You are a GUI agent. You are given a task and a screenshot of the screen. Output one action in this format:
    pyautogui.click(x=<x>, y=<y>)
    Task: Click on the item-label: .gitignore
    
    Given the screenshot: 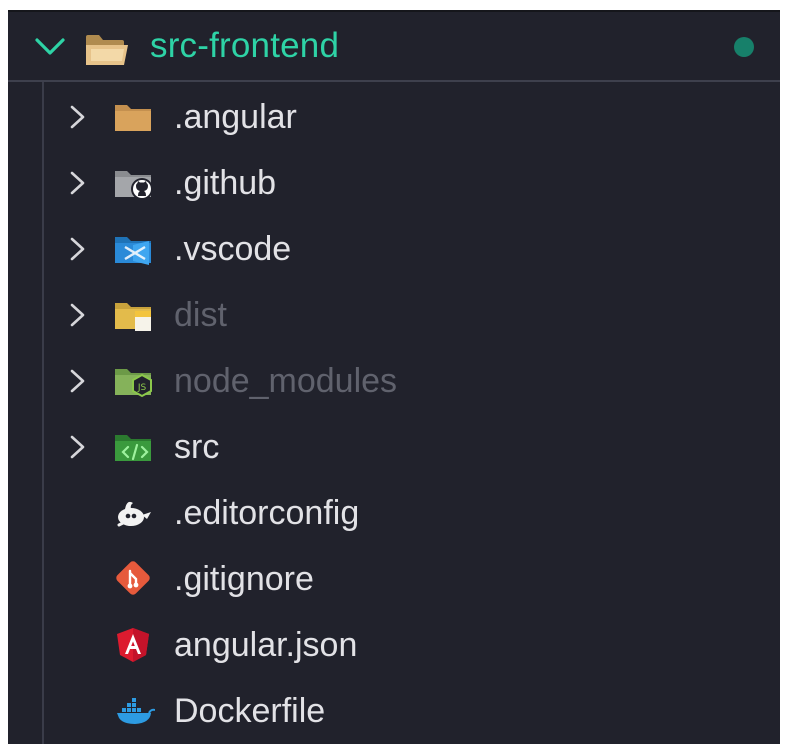 What is the action you would take?
    pyautogui.click(x=244, y=579)
    